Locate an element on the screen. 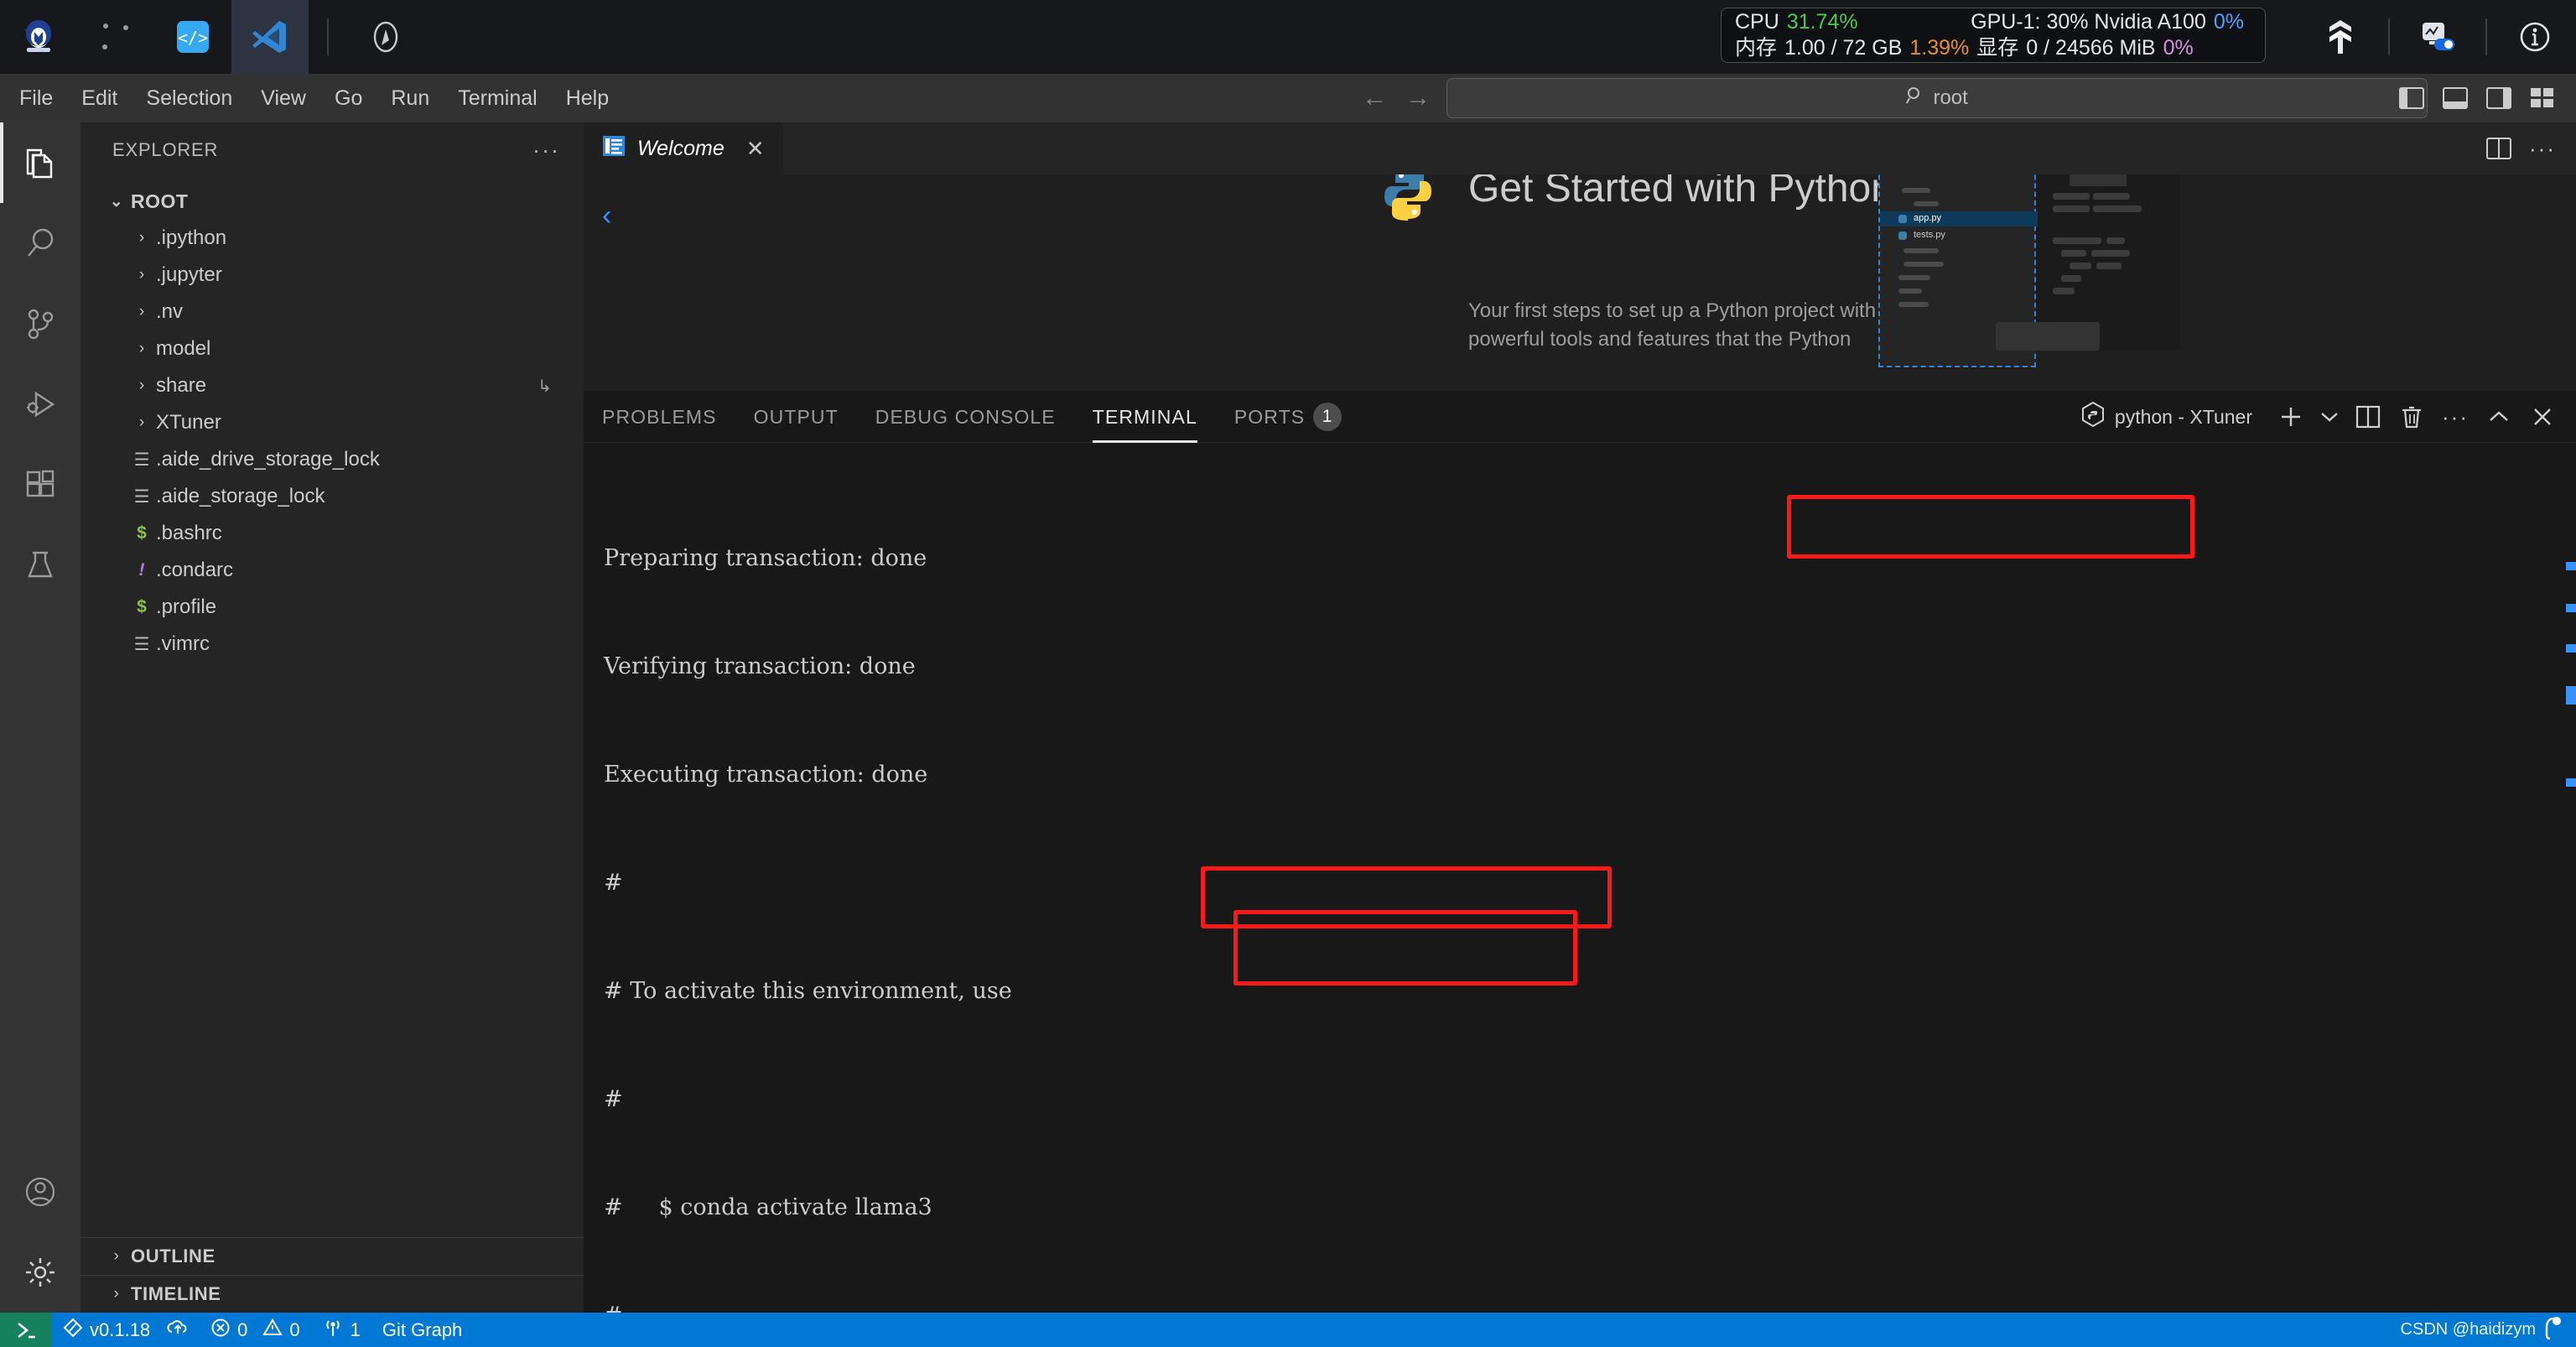 Image resolution: width=2576 pixels, height=1347 pixels. toggle-panel-icon is located at coordinates (2455, 98).